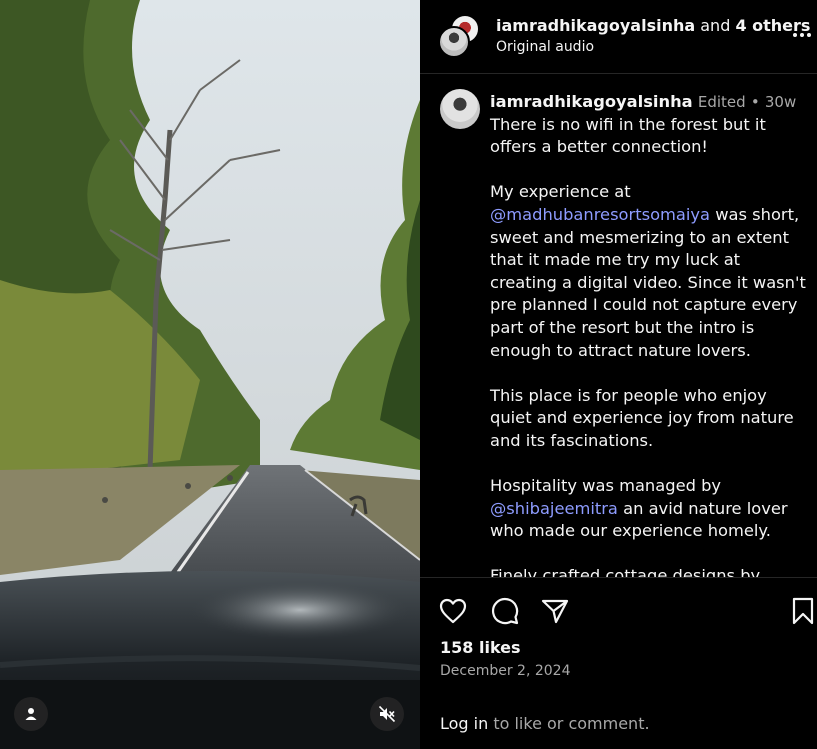 The width and height of the screenshot is (817, 749). I want to click on collab-avatars, so click(460, 37).